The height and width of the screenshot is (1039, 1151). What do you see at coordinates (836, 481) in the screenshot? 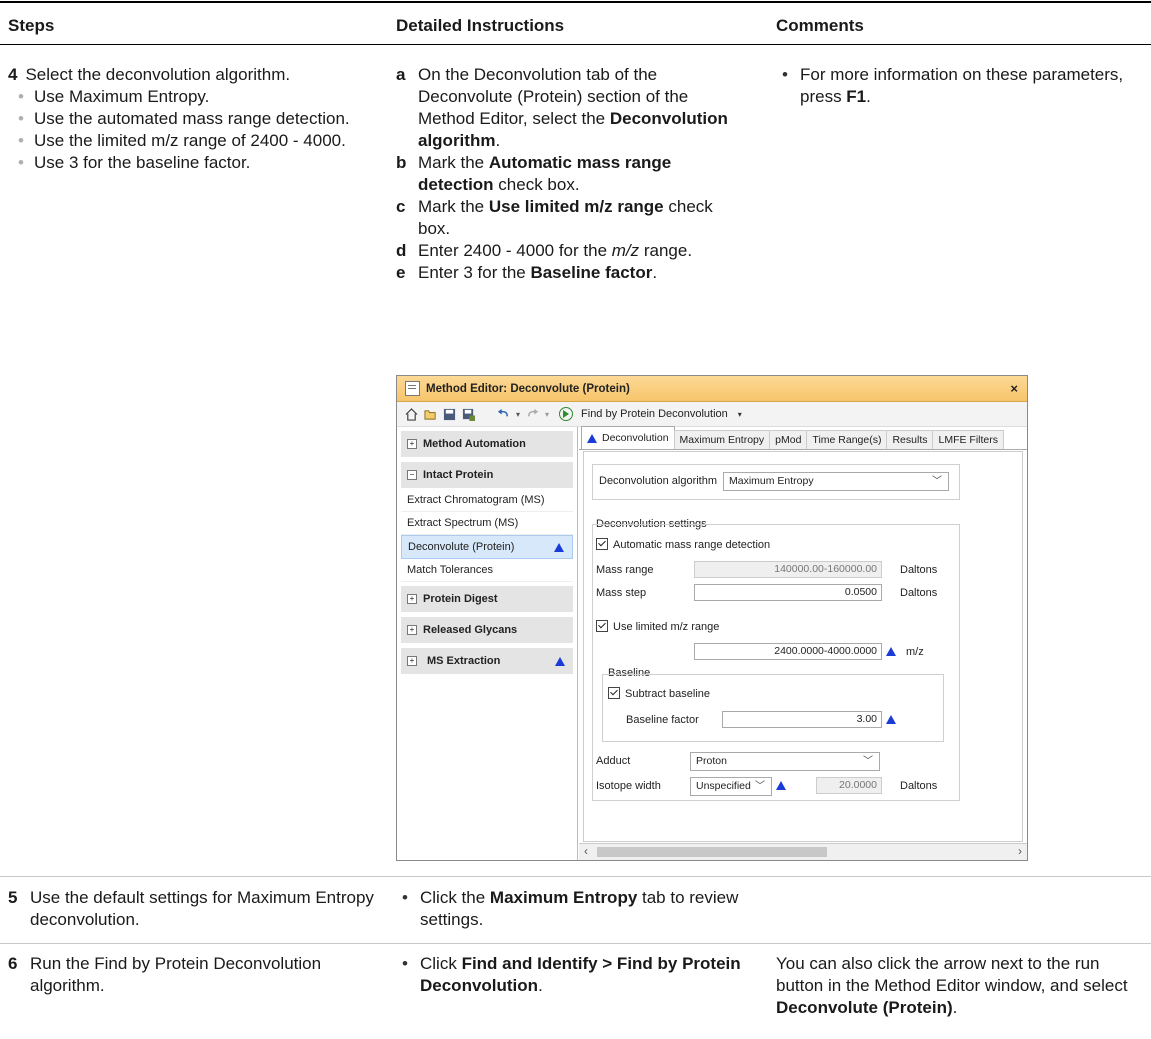
I see `algorithm-select: Maximum Entropy ﹀` at bounding box center [836, 481].